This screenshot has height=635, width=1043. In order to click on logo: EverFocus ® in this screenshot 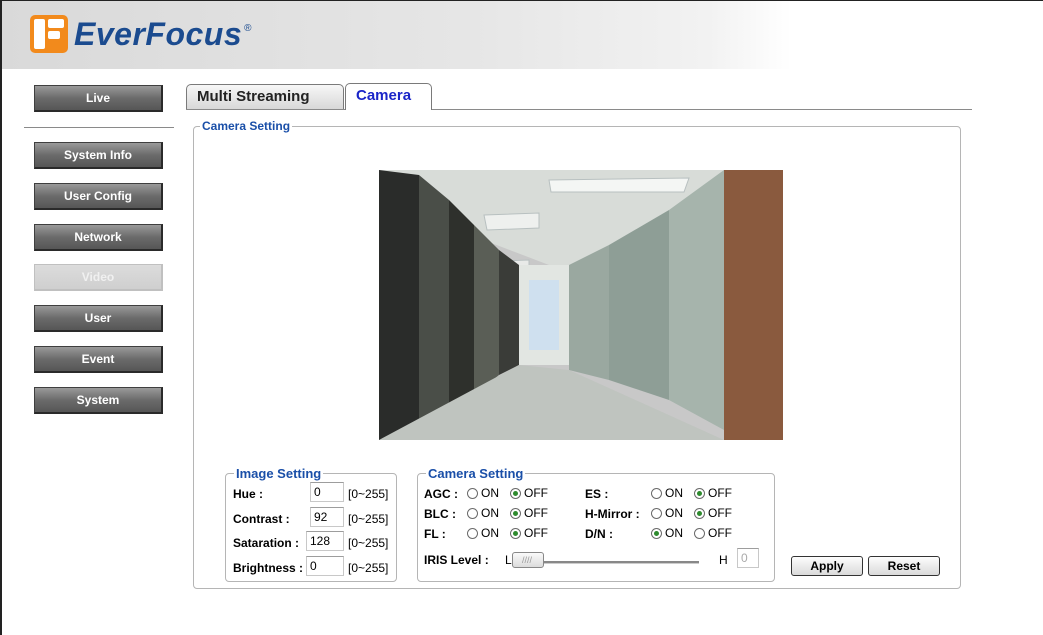, I will do `click(141, 34)`.